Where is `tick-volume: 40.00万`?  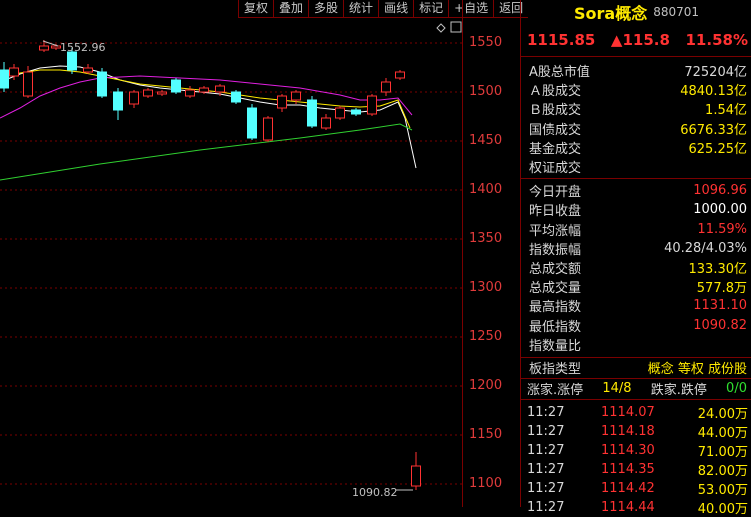
tick-volume: 40.00万 is located at coordinates (722, 509).